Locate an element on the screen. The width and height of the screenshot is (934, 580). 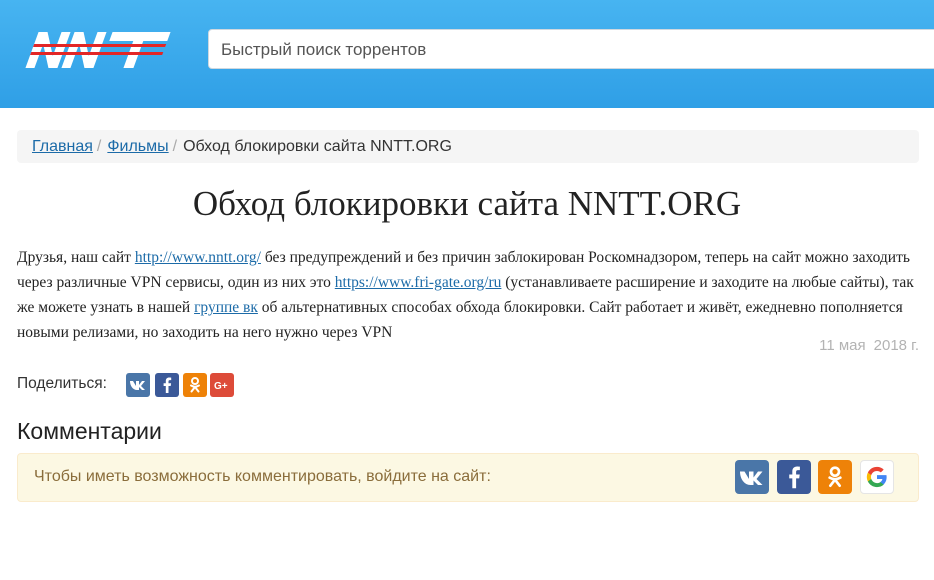
publish-date-day: 11 мая is located at coordinates (842, 345).